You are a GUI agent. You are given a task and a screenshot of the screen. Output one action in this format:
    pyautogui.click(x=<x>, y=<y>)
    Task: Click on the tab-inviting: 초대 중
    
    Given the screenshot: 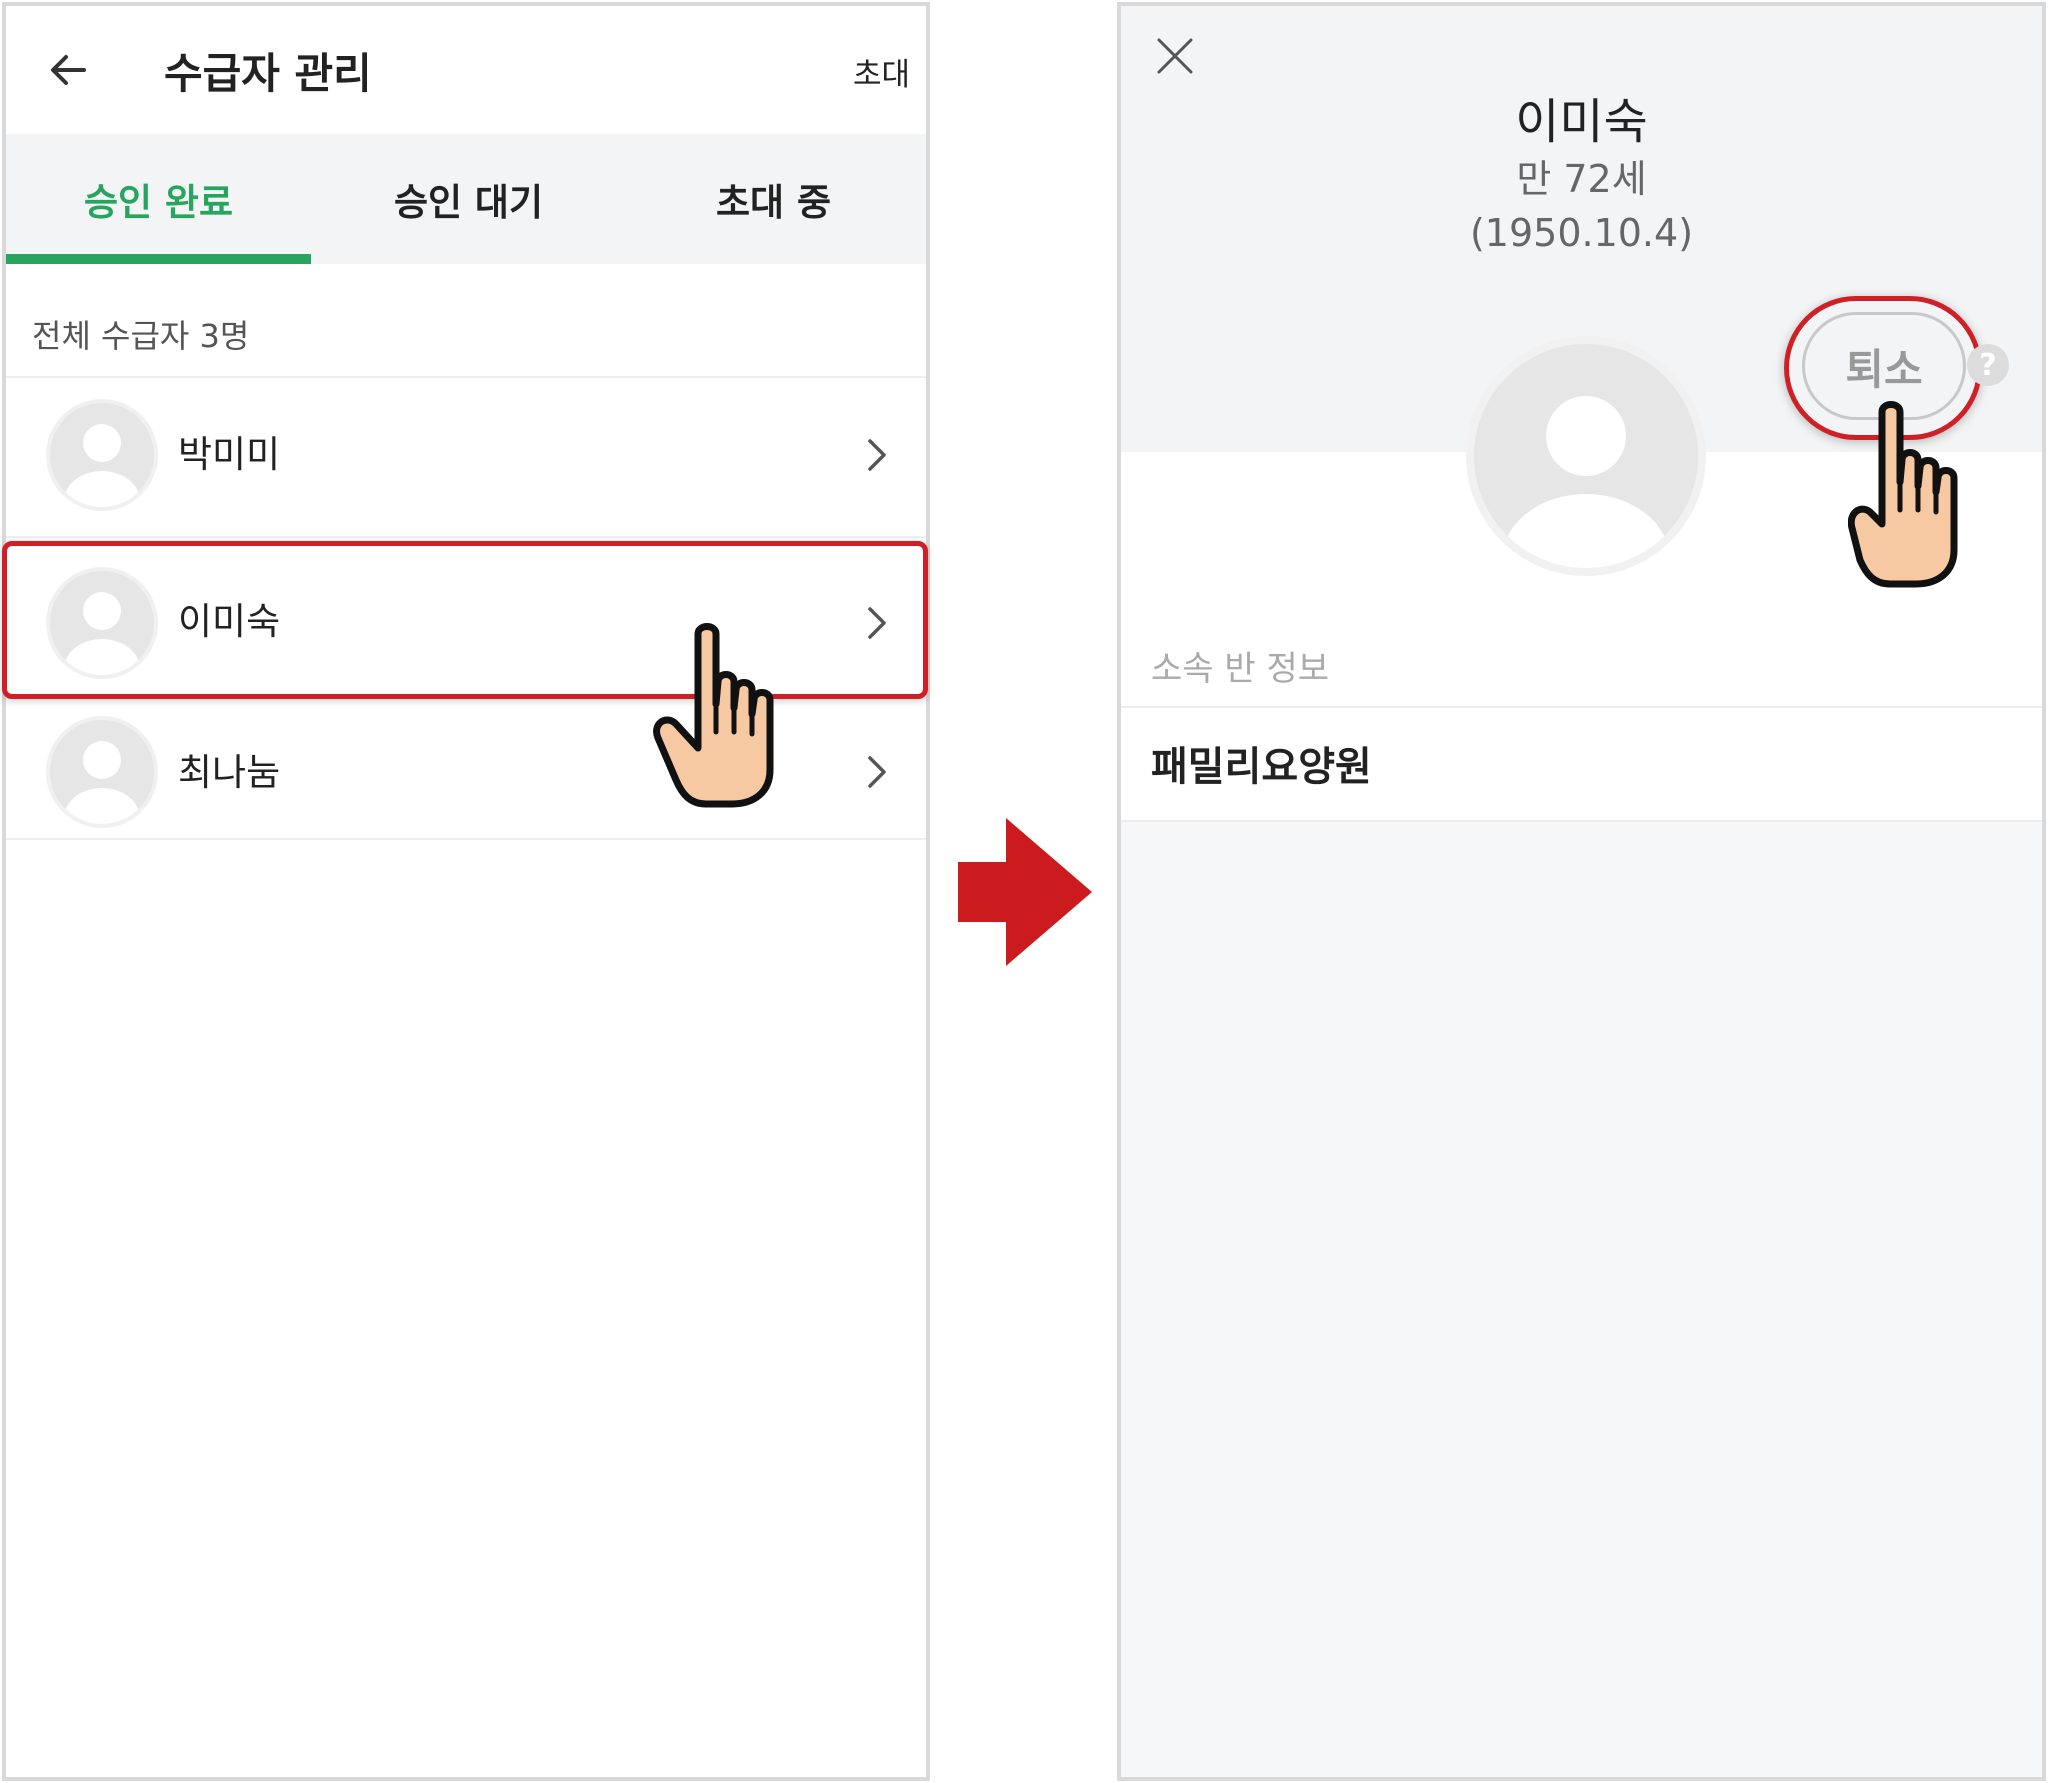 What is the action you would take?
    pyautogui.click(x=773, y=199)
    